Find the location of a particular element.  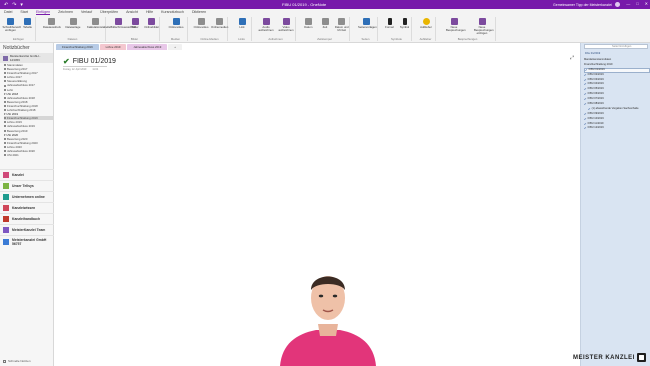

menu-item: Hilfe is located at coordinates (149, 12).